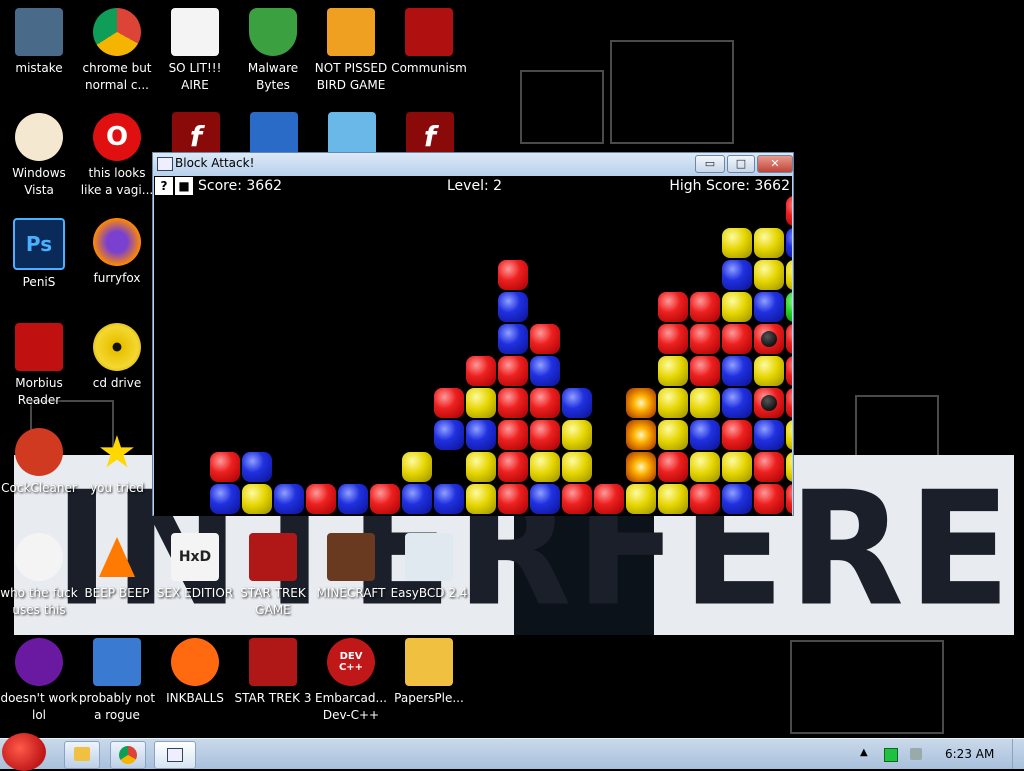 Image resolution: width=1024 pixels, height=771 pixels. What do you see at coordinates (117, 462) in the screenshot?
I see `desktop-icon-13: ★ you tried` at bounding box center [117, 462].